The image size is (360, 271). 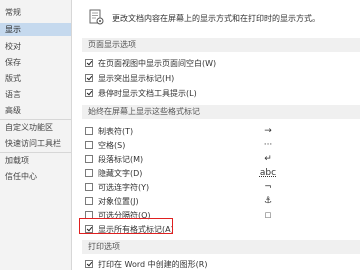 What do you see at coordinates (35, 143) in the screenshot?
I see `sidebar-item-quick-access-toolbar: 快速访问工具栏` at bounding box center [35, 143].